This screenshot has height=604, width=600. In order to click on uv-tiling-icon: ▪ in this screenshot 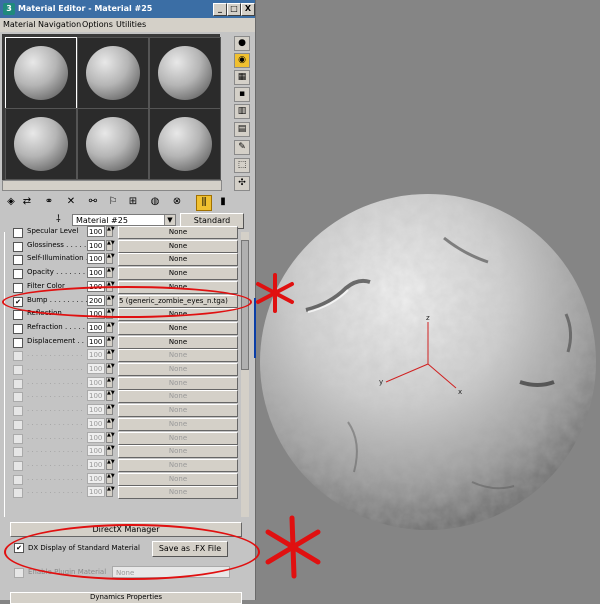, I will do `click(242, 94)`.